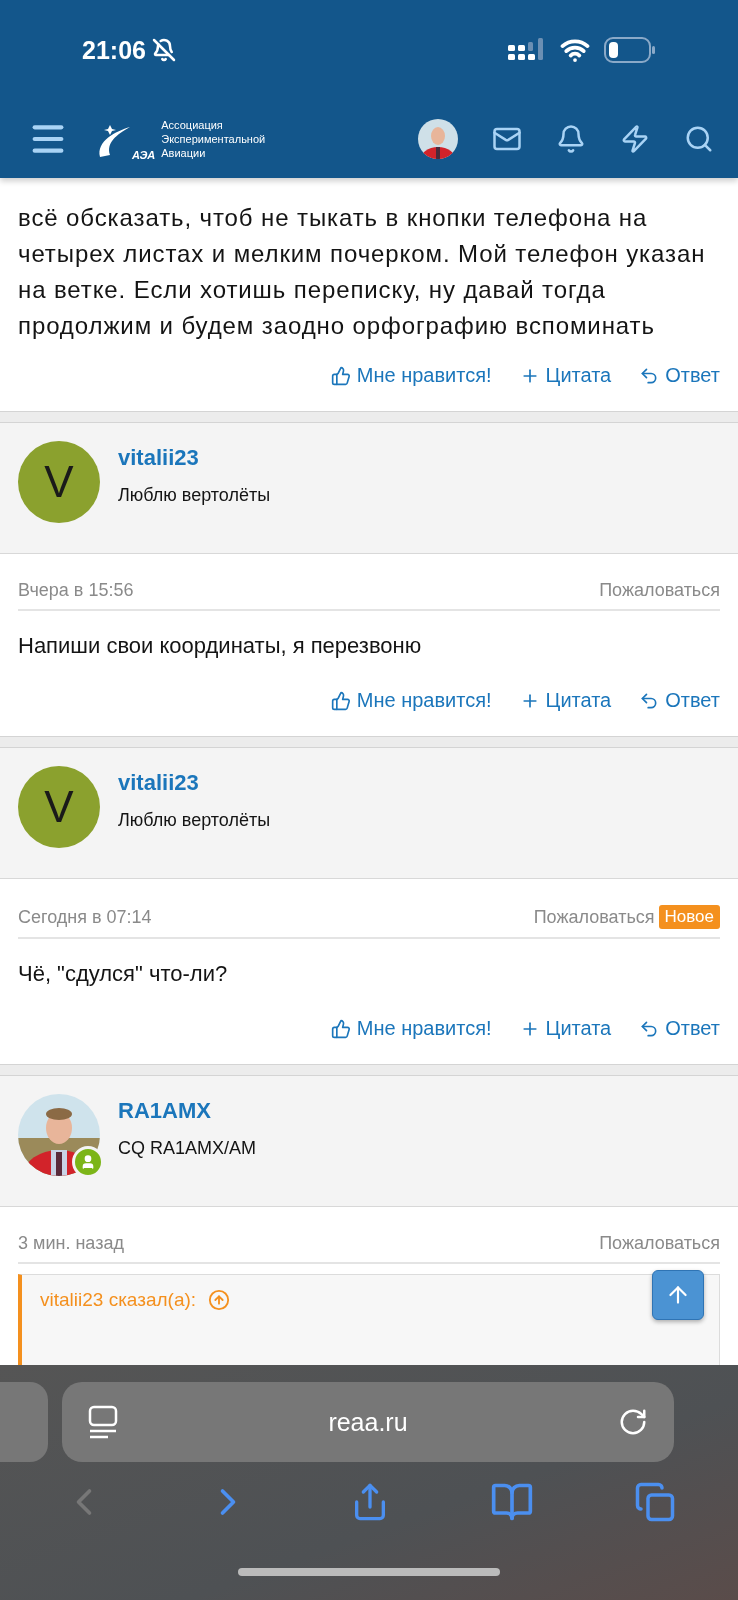  I want to click on lightning-icon, so click(635, 139).